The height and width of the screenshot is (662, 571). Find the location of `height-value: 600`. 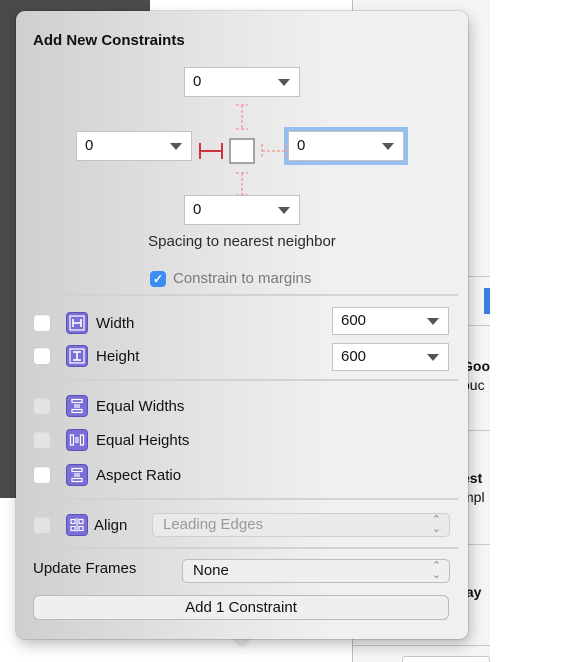

height-value: 600 is located at coordinates (354, 356).